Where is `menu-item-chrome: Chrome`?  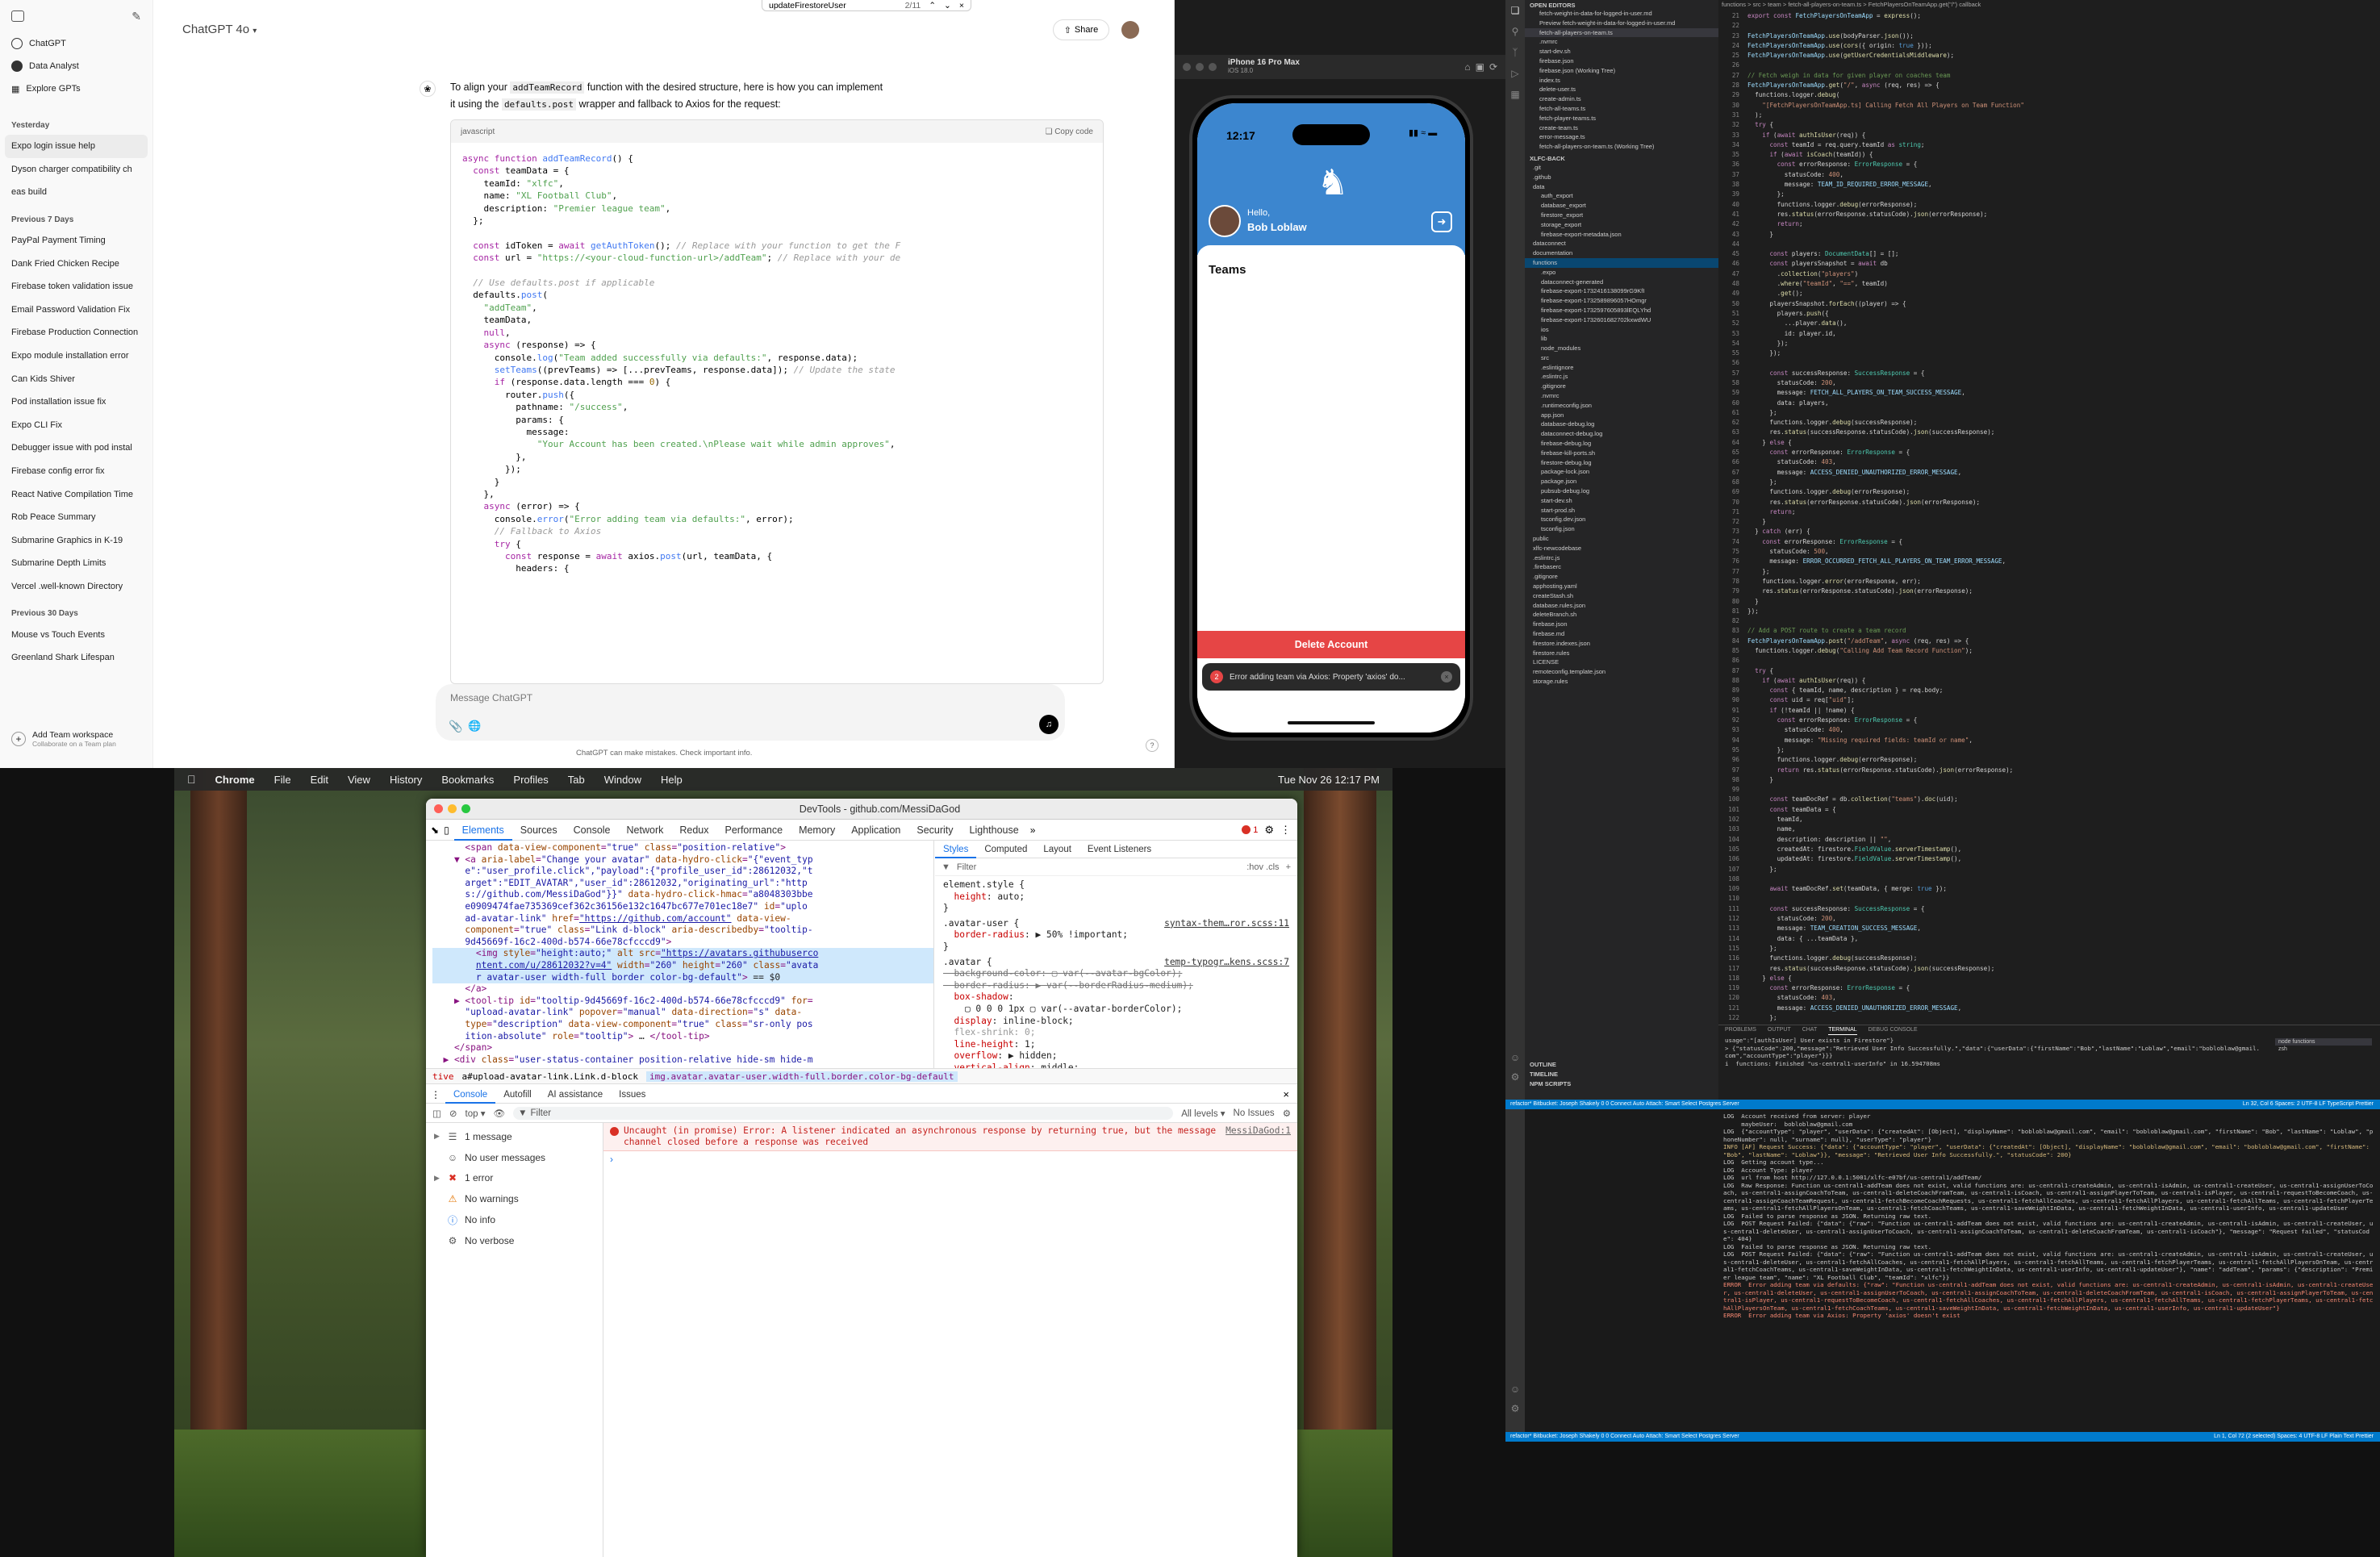
menu-item-chrome: Chrome is located at coordinates (235, 780).